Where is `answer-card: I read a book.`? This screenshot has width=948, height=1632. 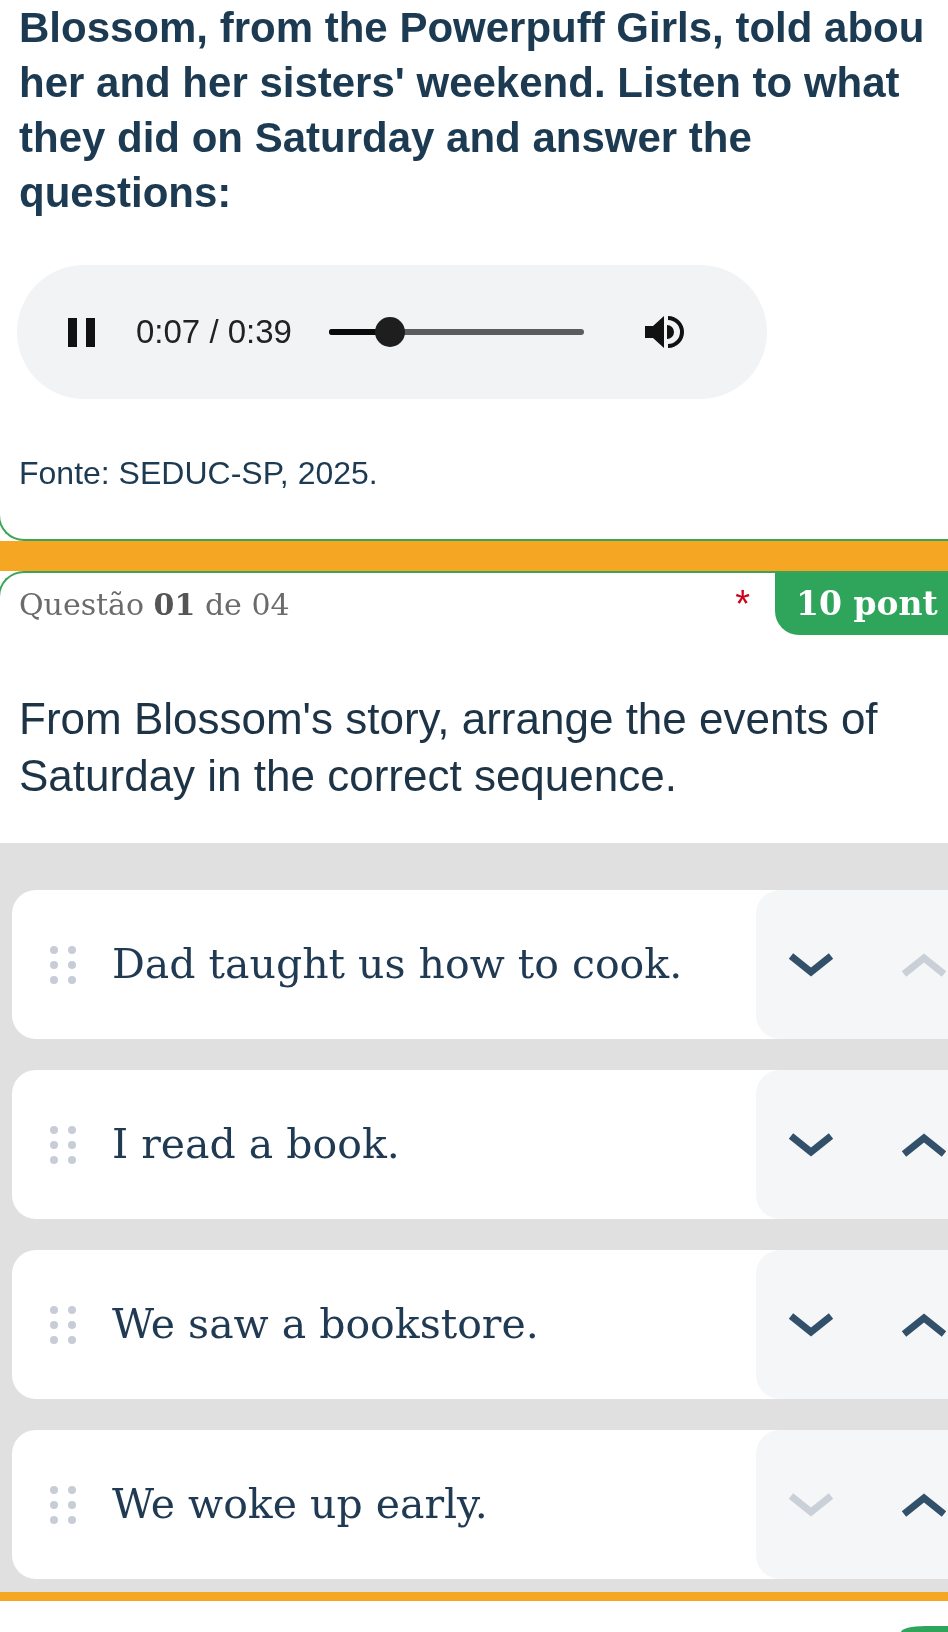 answer-card: I read a book. is located at coordinates (480, 1144).